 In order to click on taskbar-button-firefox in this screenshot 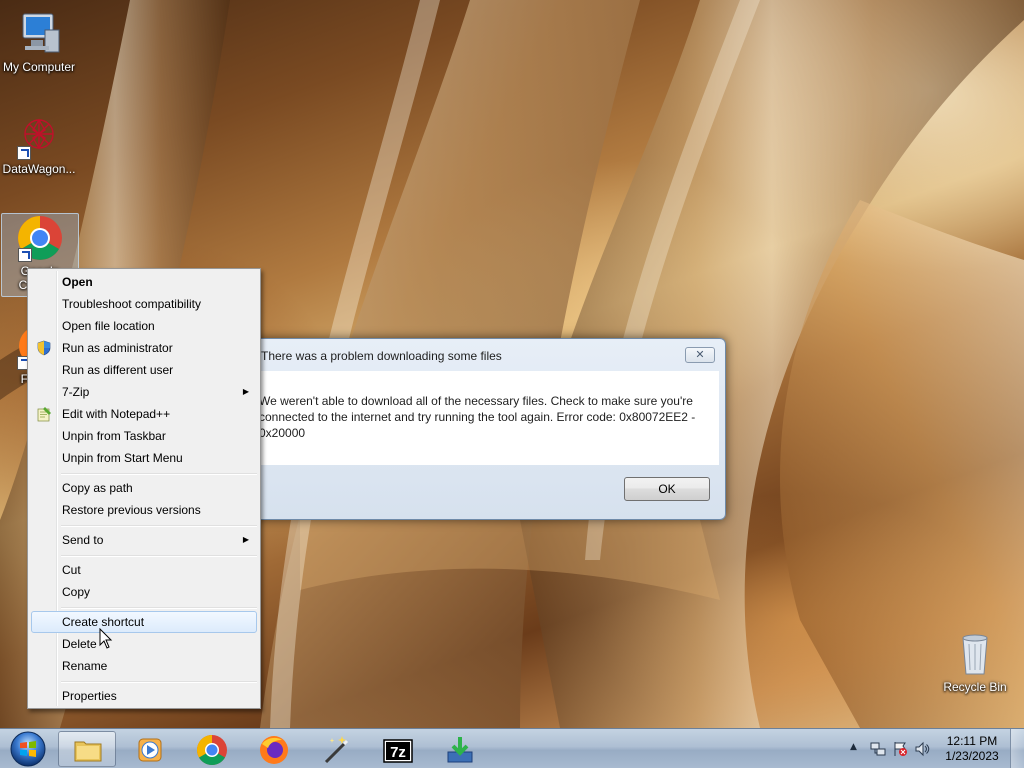, I will do `click(273, 749)`.